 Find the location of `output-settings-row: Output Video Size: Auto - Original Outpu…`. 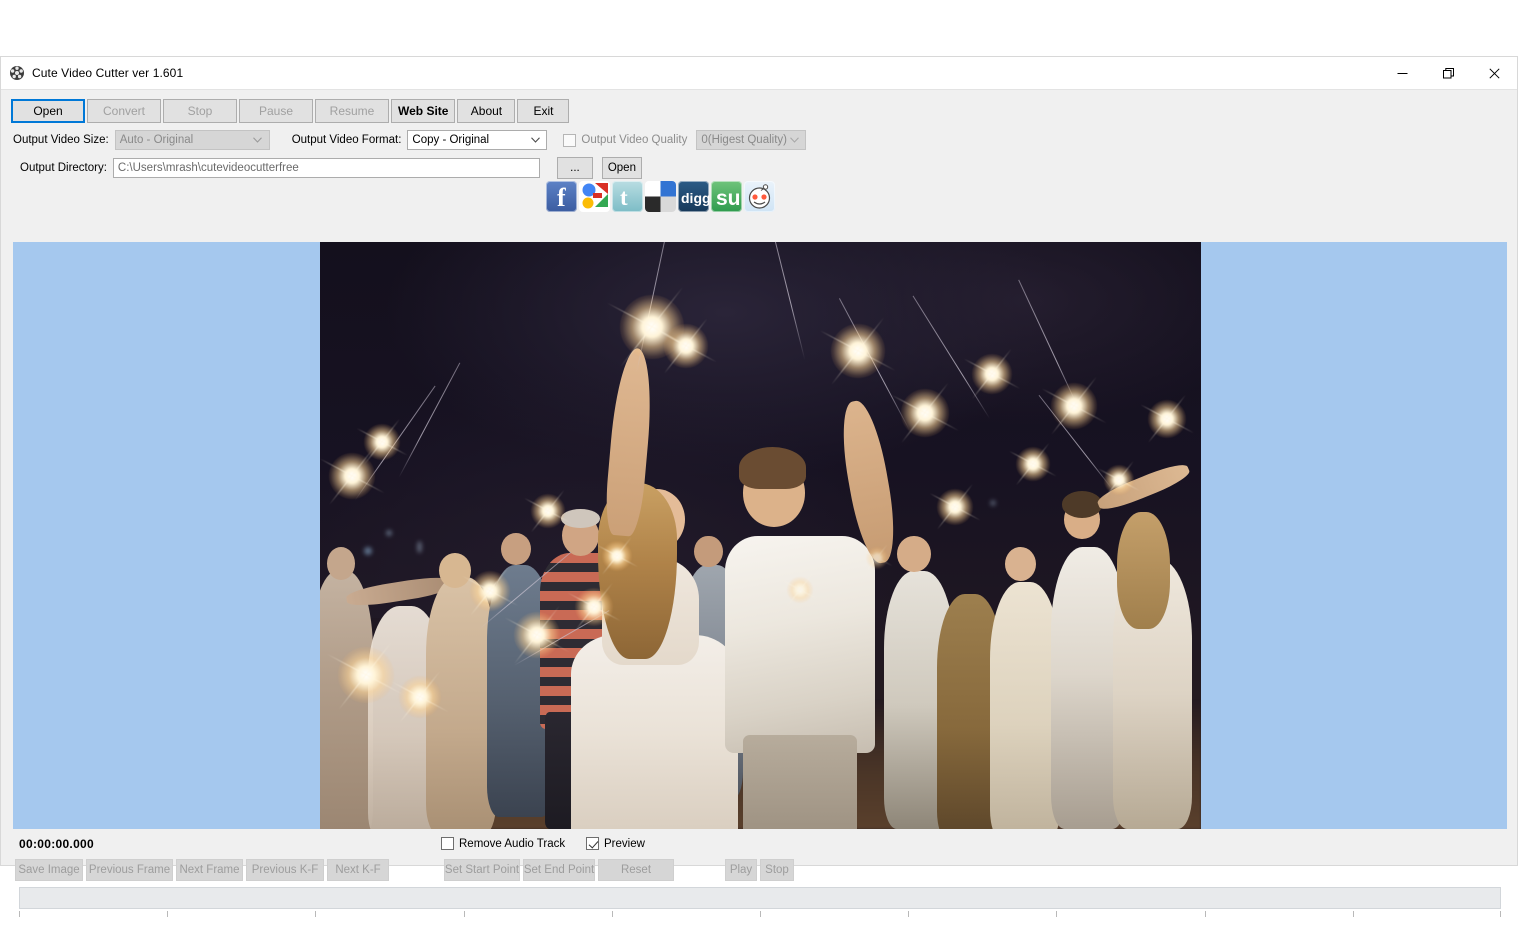

output-settings-row: Output Video Size: Auto - Original Outpu… is located at coordinates (410, 140).